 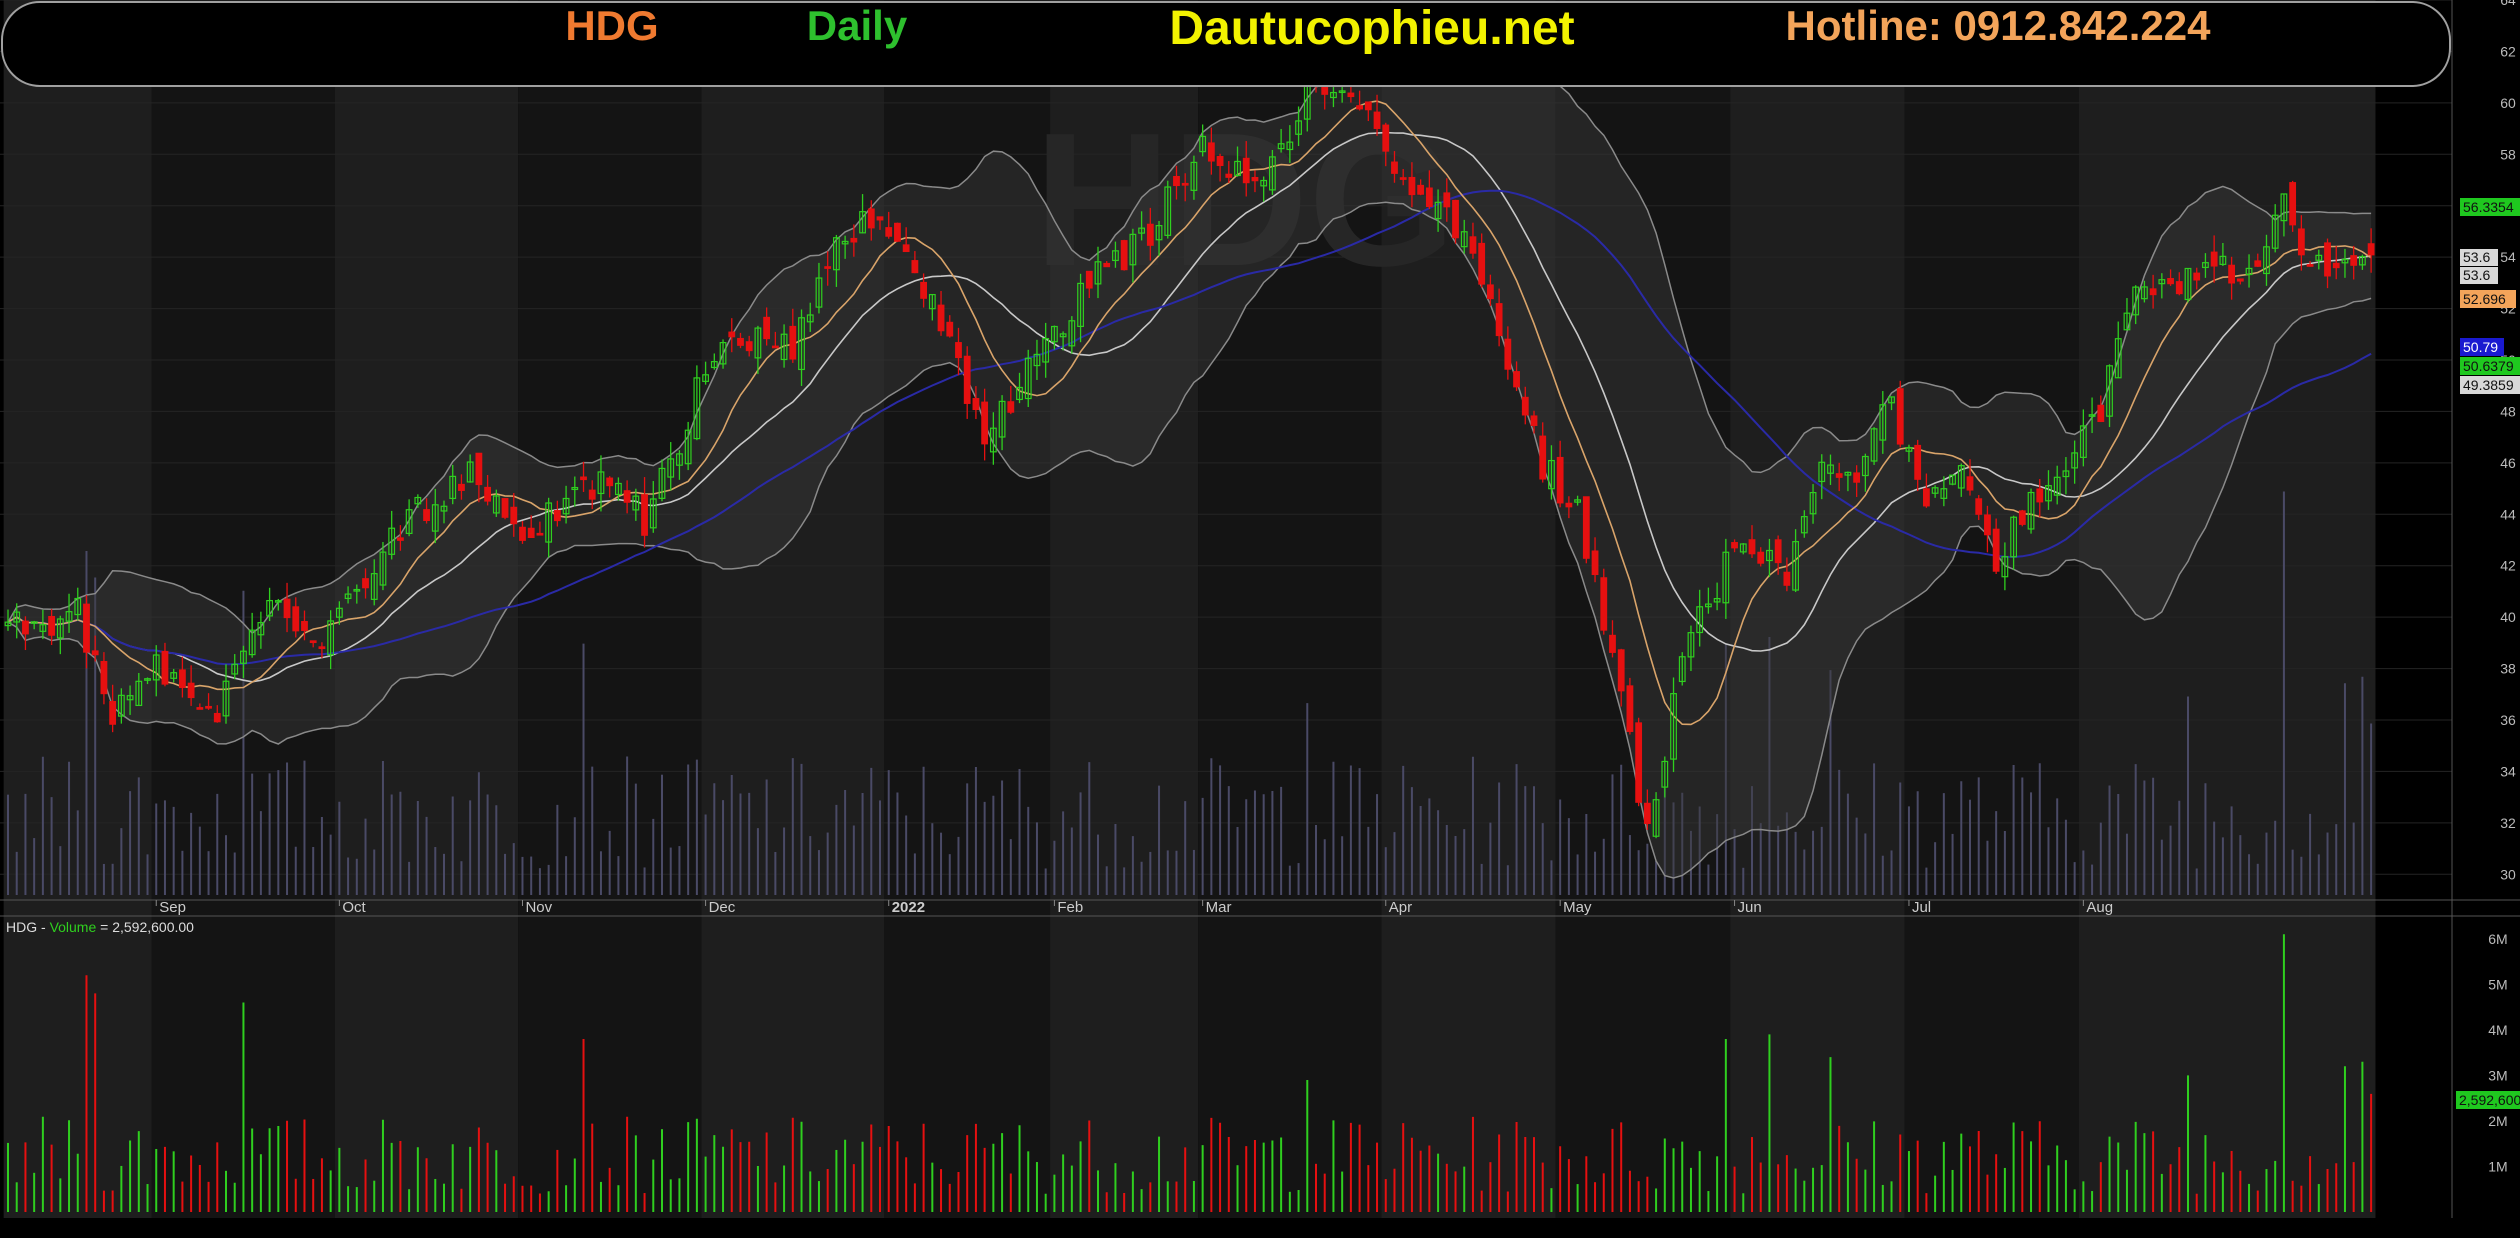 I want to click on price-axis-tick: 62, so click(x=2508, y=51).